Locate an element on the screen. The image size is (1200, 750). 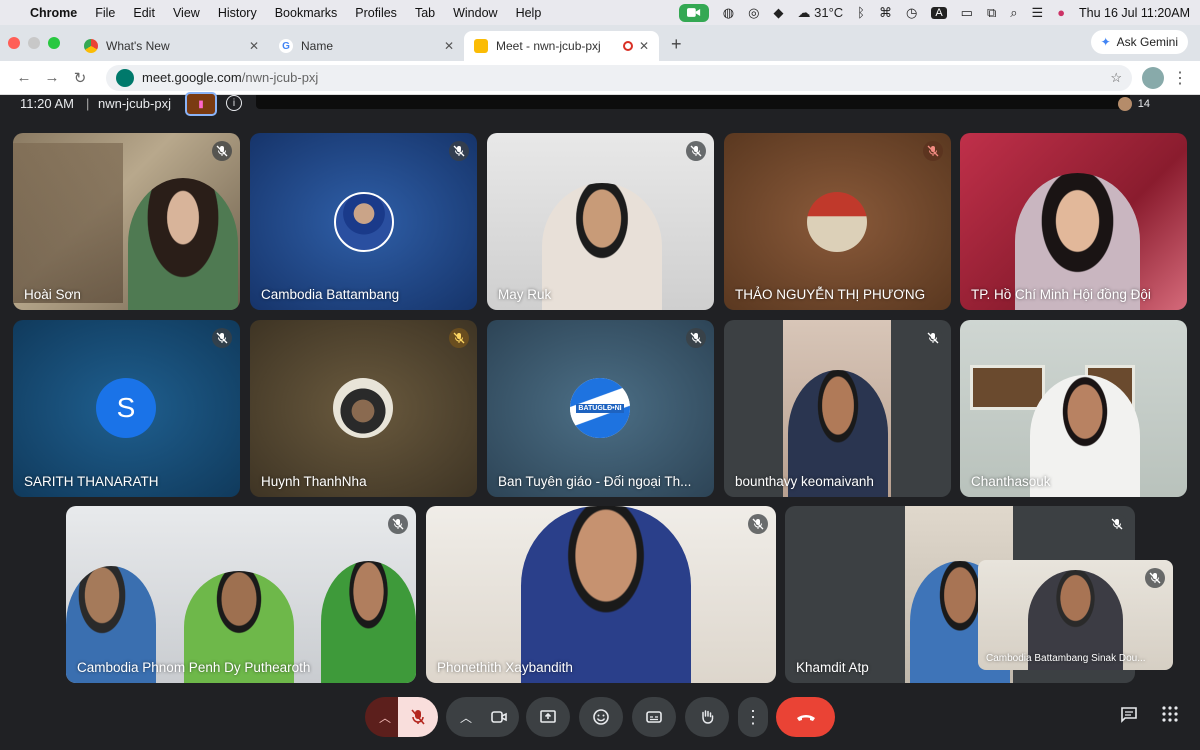
back-icon: ← is located at coordinates (24, 77).